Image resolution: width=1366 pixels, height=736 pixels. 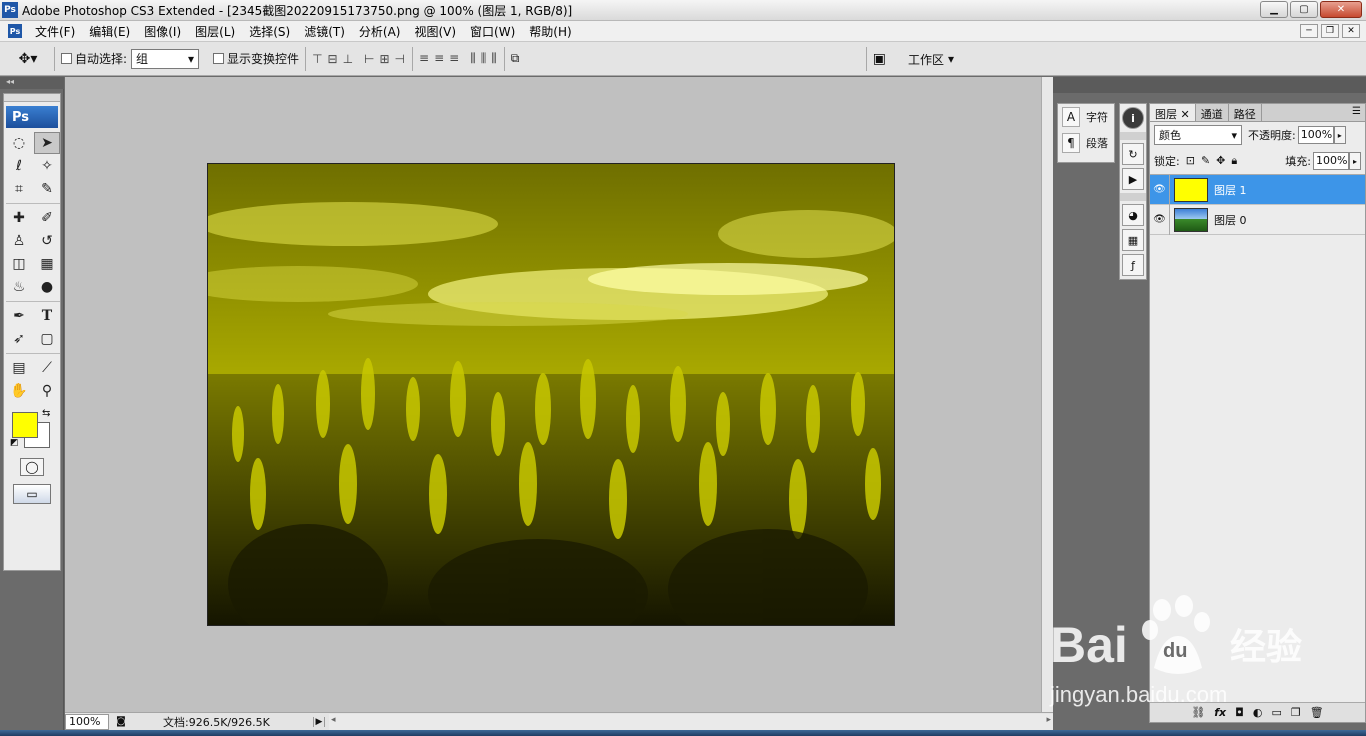 What do you see at coordinates (19, 316) in the screenshot?
I see `pen-tool-icon: ✒` at bounding box center [19, 316].